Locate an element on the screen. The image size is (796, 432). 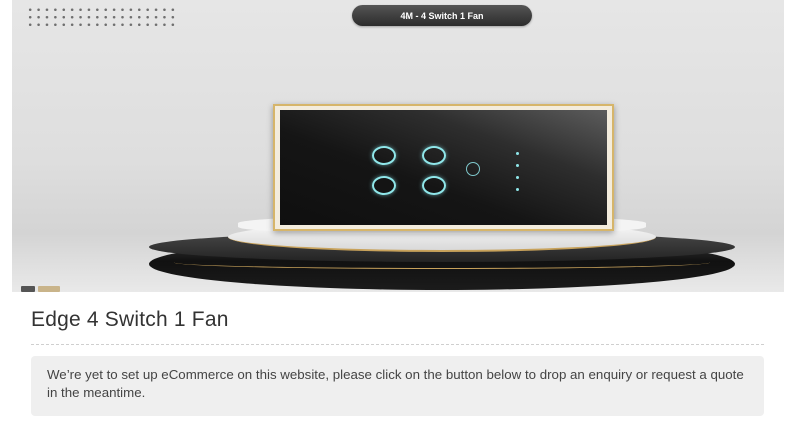
switch-panel is located at coordinates (443, 167).